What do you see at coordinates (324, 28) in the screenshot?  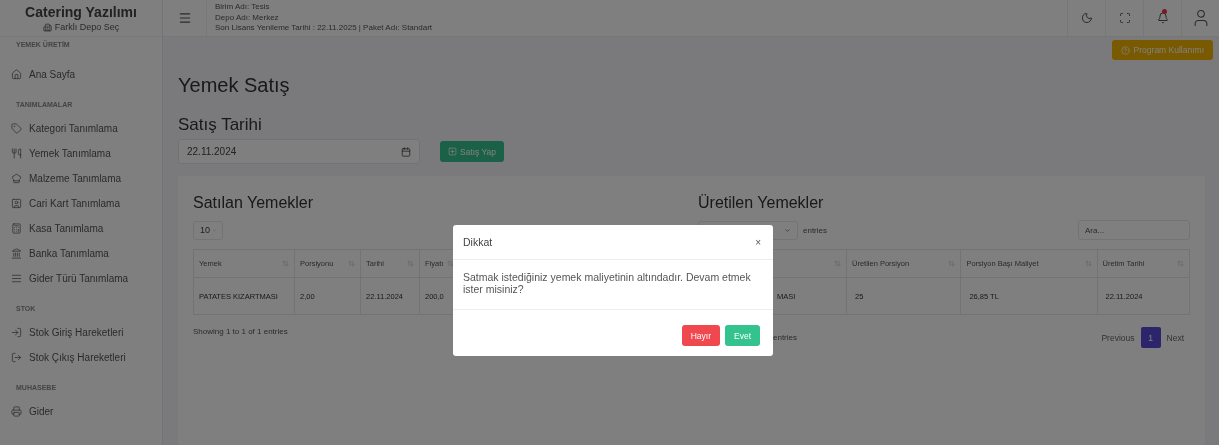 I see `header-info-text: Son Lisans Yenileme Tarihi : 22.11.2025 | Paket Adı: Standart` at bounding box center [324, 28].